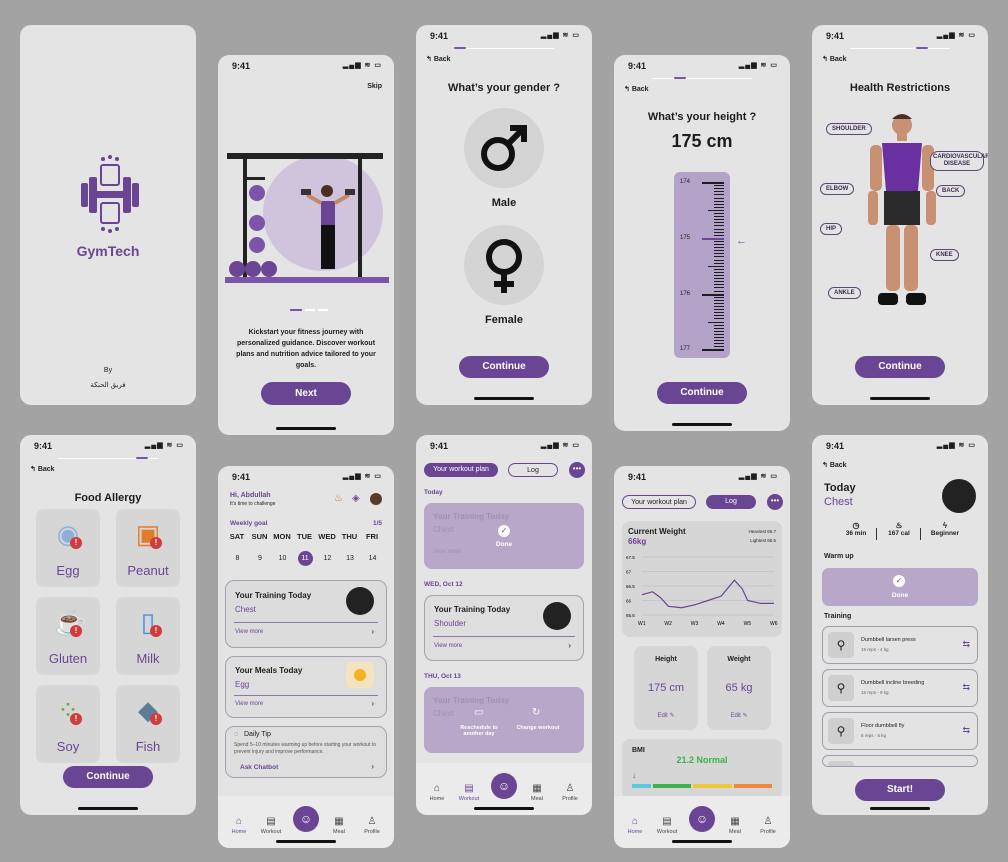 The width and height of the screenshot is (1008, 862). Describe the element at coordinates (305, 558) in the screenshot. I see `date-11: 11` at that location.